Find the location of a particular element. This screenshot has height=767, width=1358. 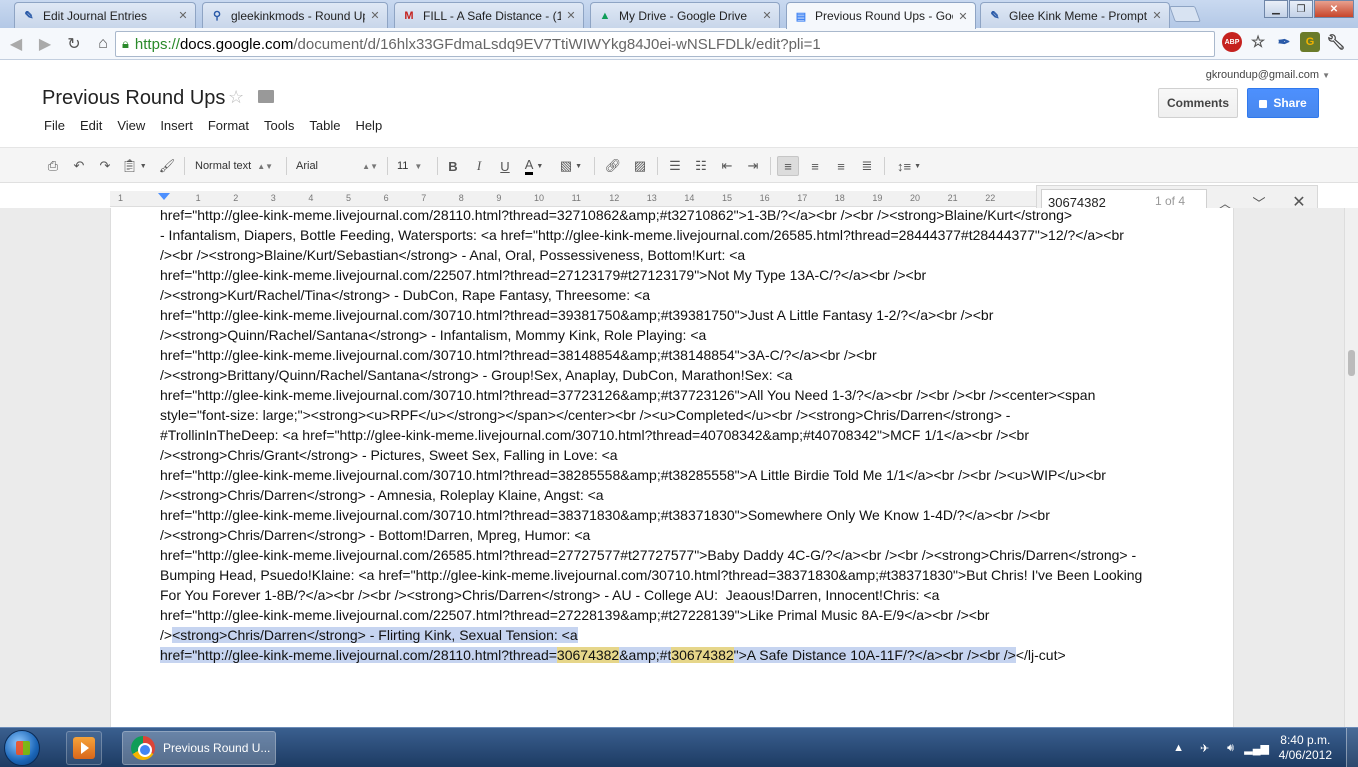

align-right-icon: ≡ is located at coordinates (841, 166).